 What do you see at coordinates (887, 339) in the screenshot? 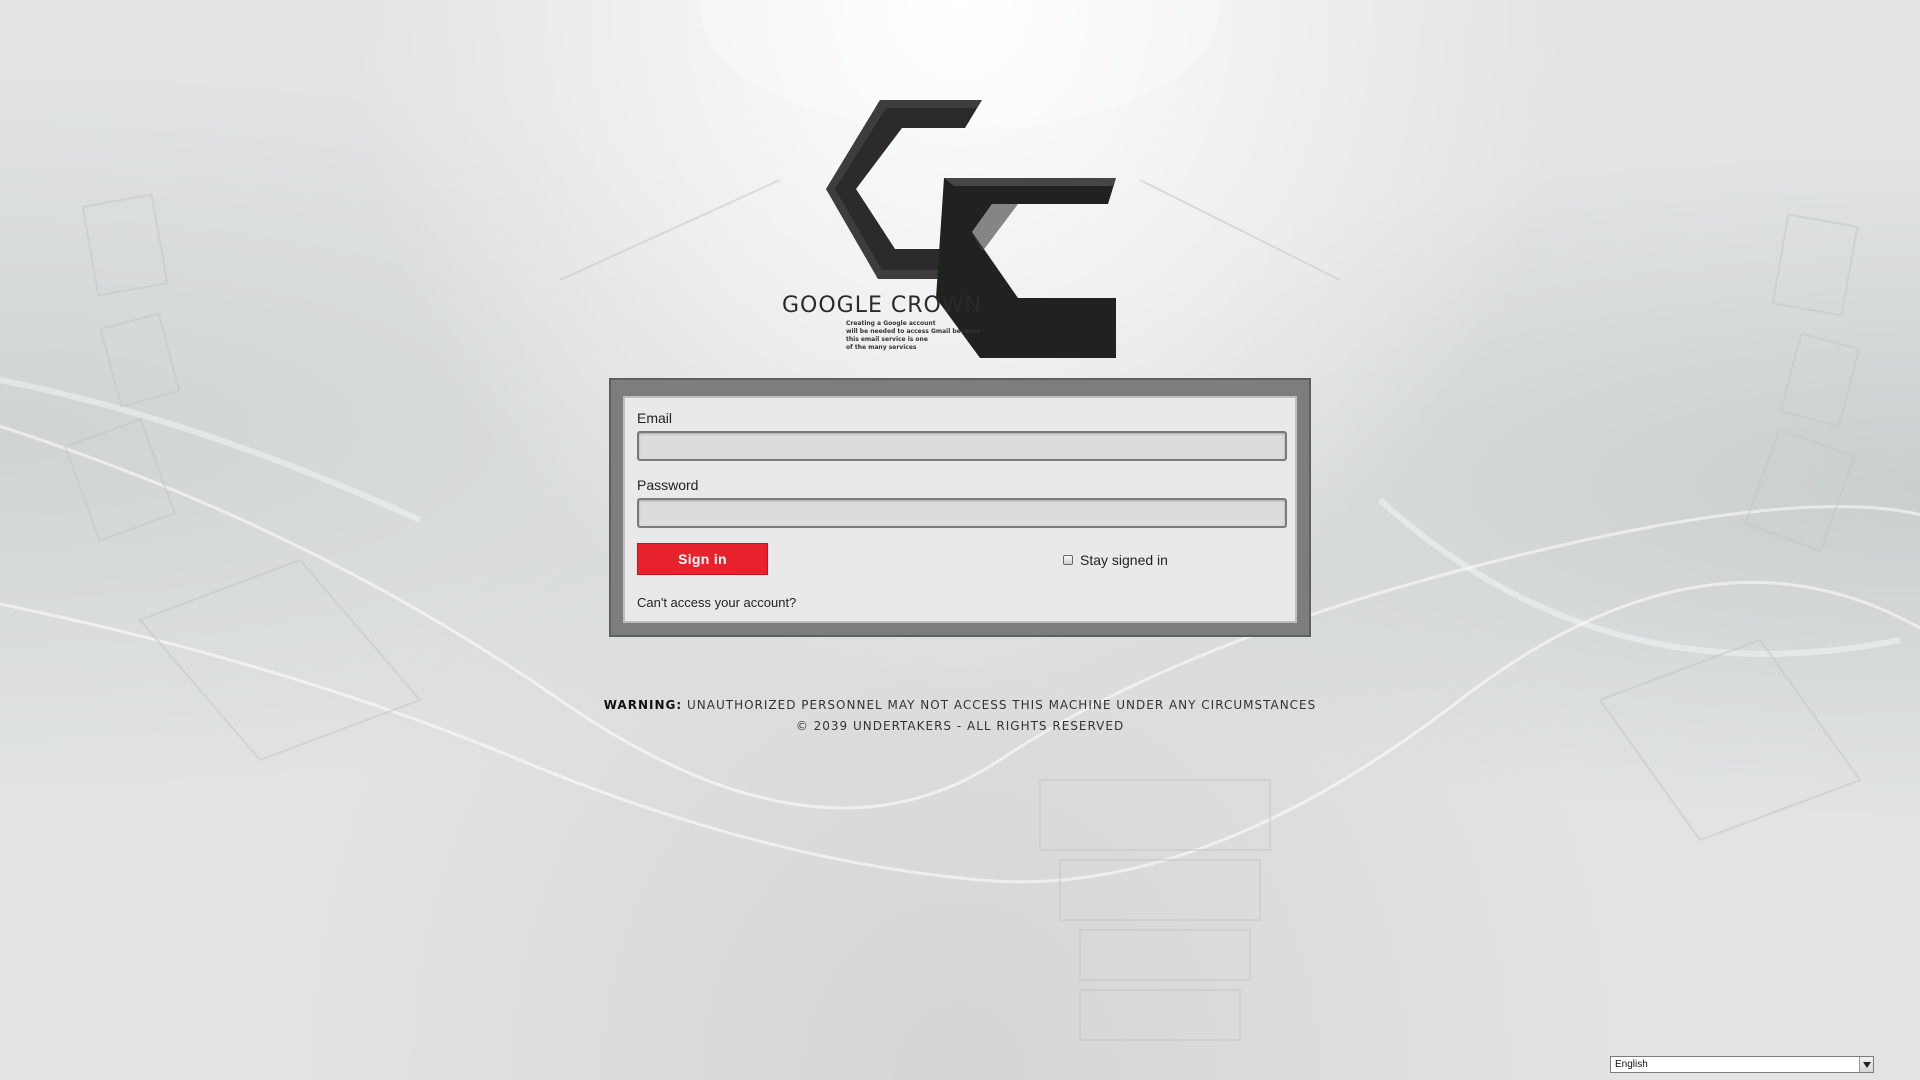
I see `logo-tagline-line: this email service is one` at bounding box center [887, 339].